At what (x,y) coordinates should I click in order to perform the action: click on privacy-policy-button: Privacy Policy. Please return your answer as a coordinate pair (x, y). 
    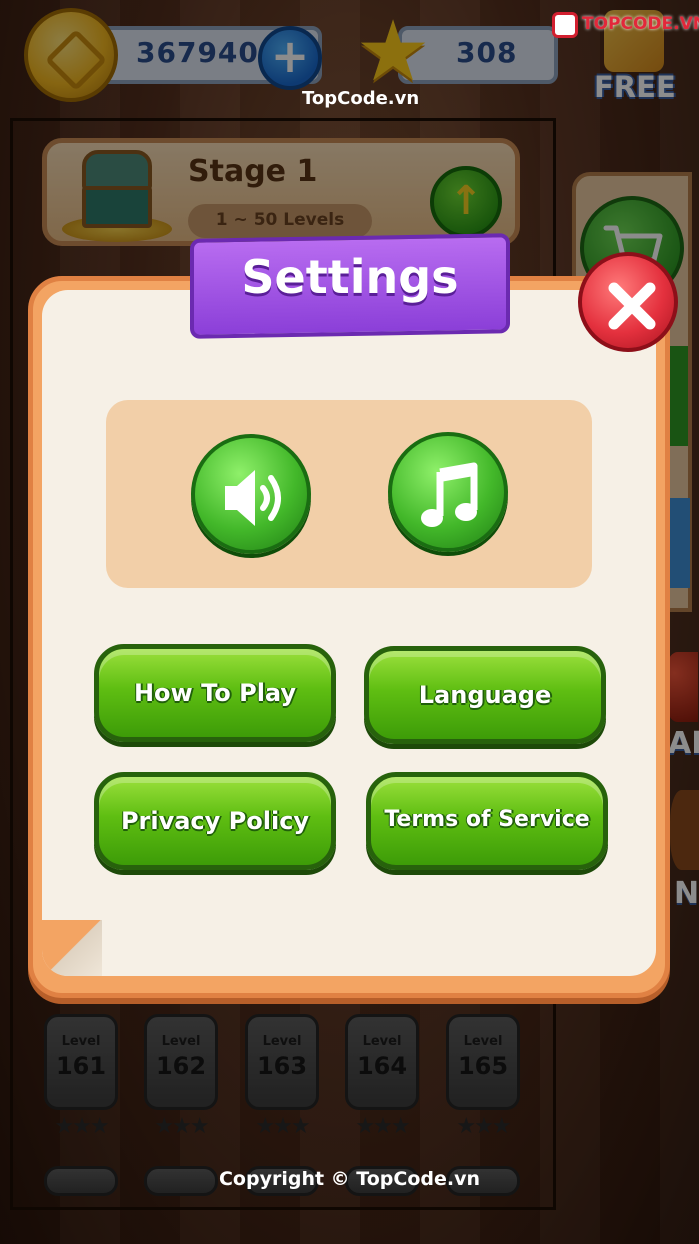
    Looking at the image, I should click on (215, 821).